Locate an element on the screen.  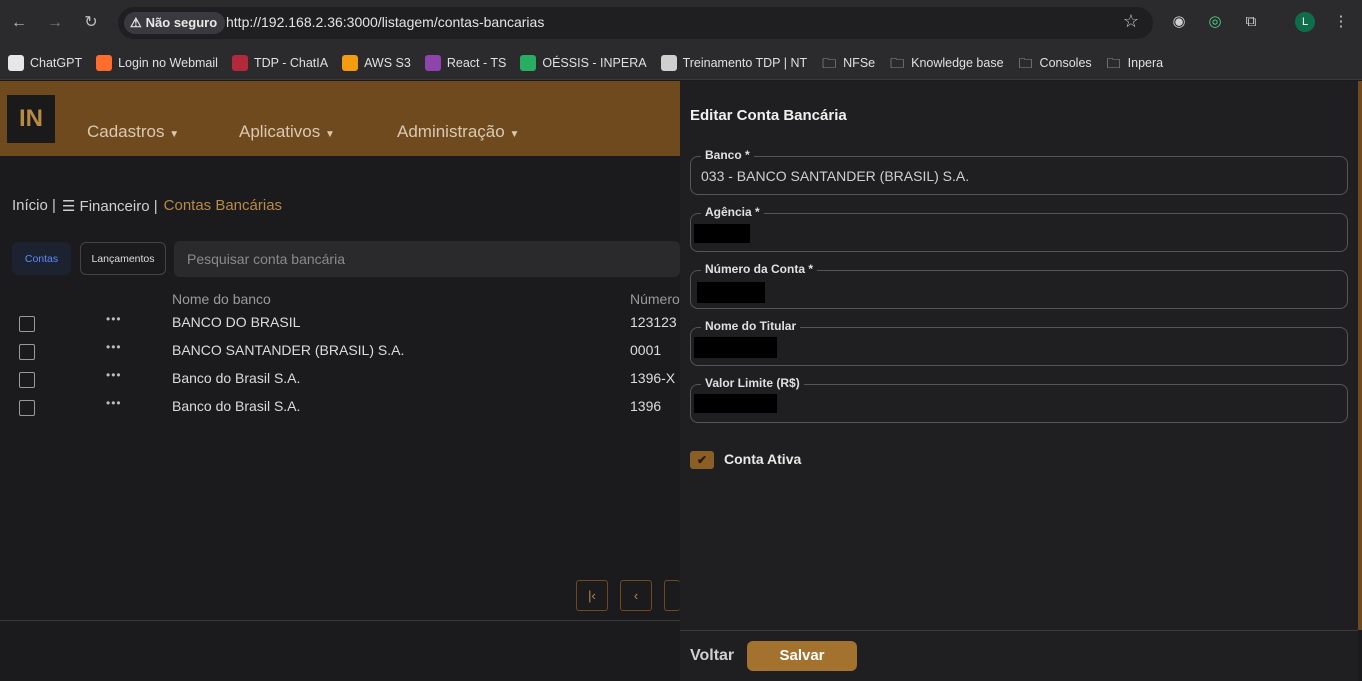
bookmark-item: Login no Webmail is located at coordinates (157, 62).